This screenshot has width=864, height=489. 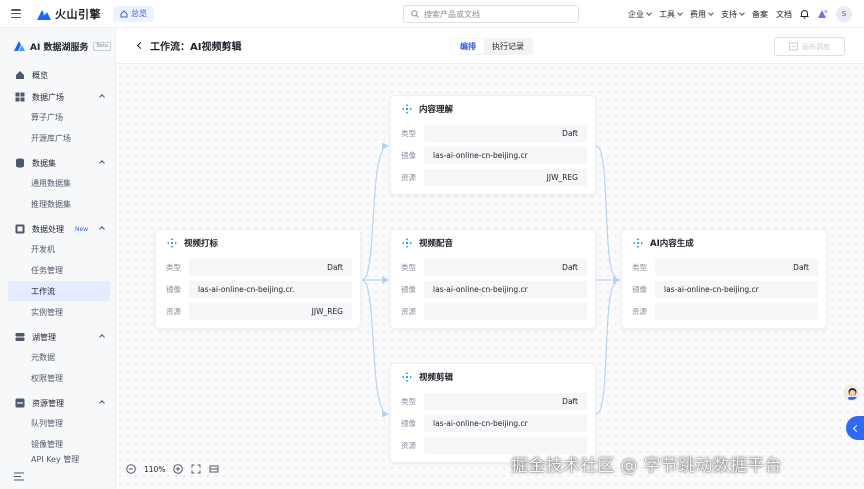 What do you see at coordinates (58, 378) in the screenshot?
I see `sidebar-item-permissions: 权限管理` at bounding box center [58, 378].